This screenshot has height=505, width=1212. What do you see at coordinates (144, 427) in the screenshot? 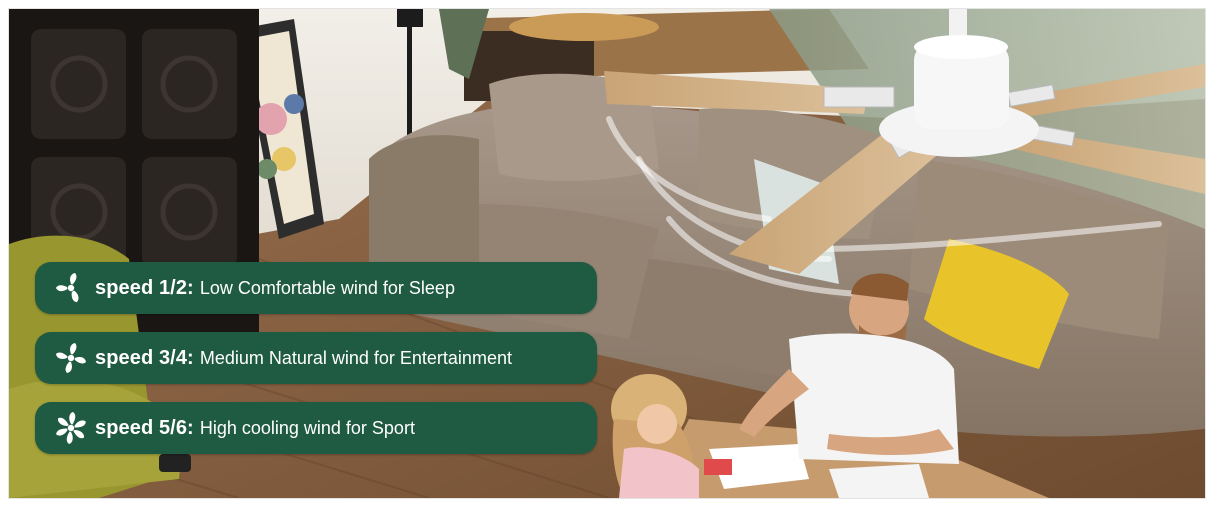
I see `speed-label: speed 5/6:` at bounding box center [144, 427].